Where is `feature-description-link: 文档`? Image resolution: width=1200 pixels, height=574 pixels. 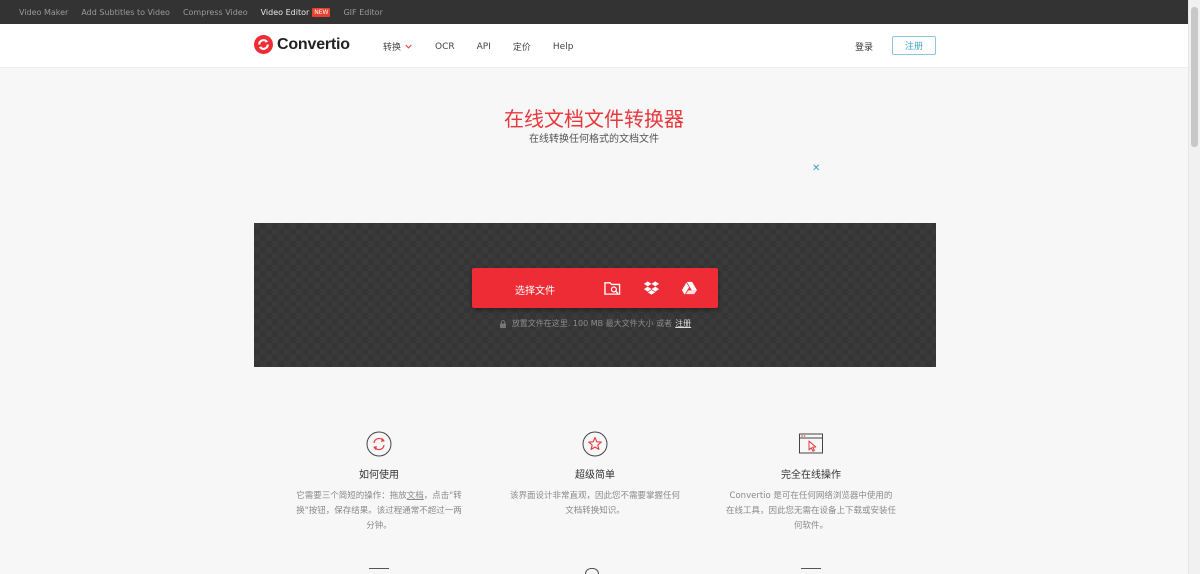 feature-description-link: 文档 is located at coordinates (415, 496).